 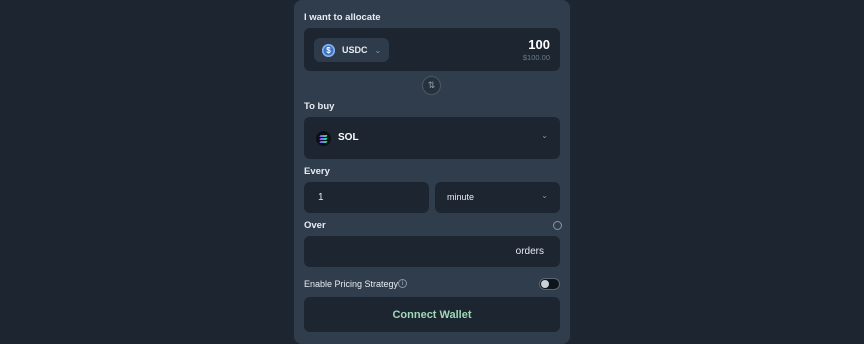 I want to click on allocate-token-selector: $ USDC ⌄, so click(x=351, y=50).